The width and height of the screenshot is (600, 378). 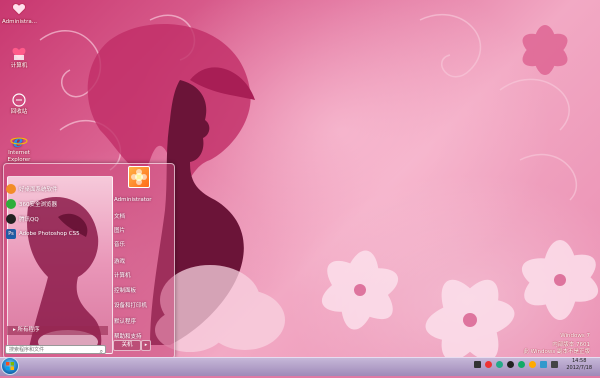 I want to click on desktop-icon-label: 回收站, so click(x=19, y=112).